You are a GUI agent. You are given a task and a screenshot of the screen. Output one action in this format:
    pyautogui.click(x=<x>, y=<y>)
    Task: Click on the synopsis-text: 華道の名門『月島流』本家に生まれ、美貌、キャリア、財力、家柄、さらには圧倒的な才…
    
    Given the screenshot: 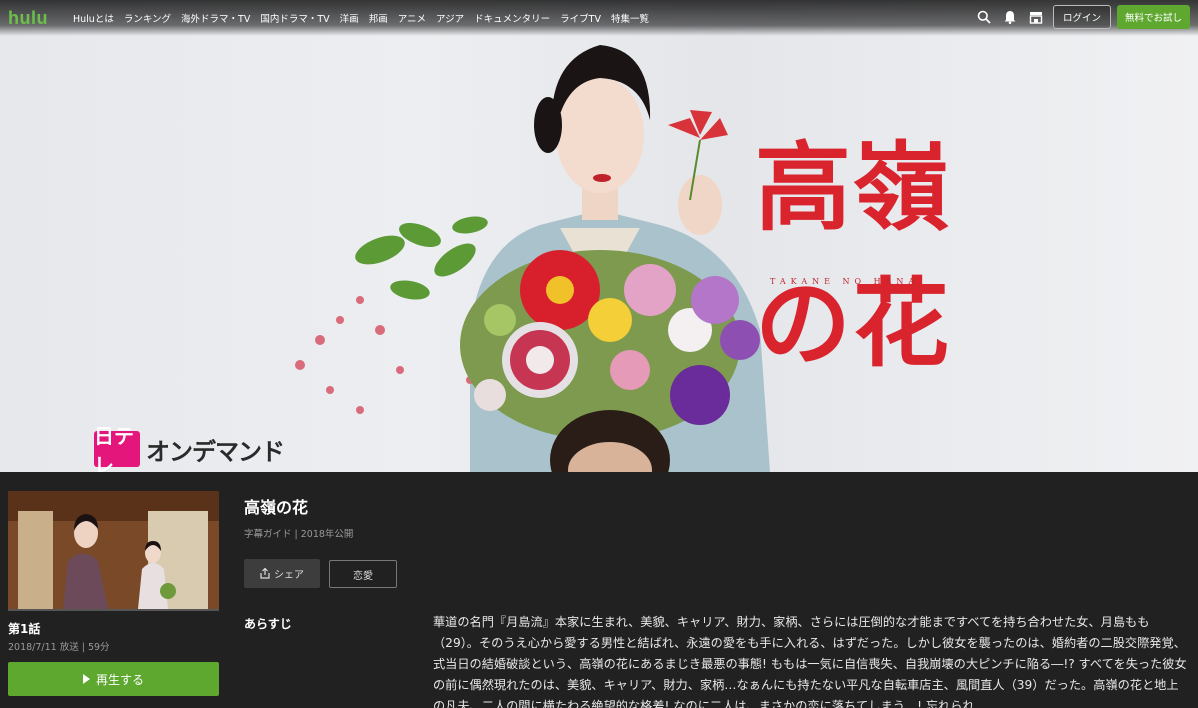 What is the action you would take?
    pyautogui.click(x=810, y=661)
    